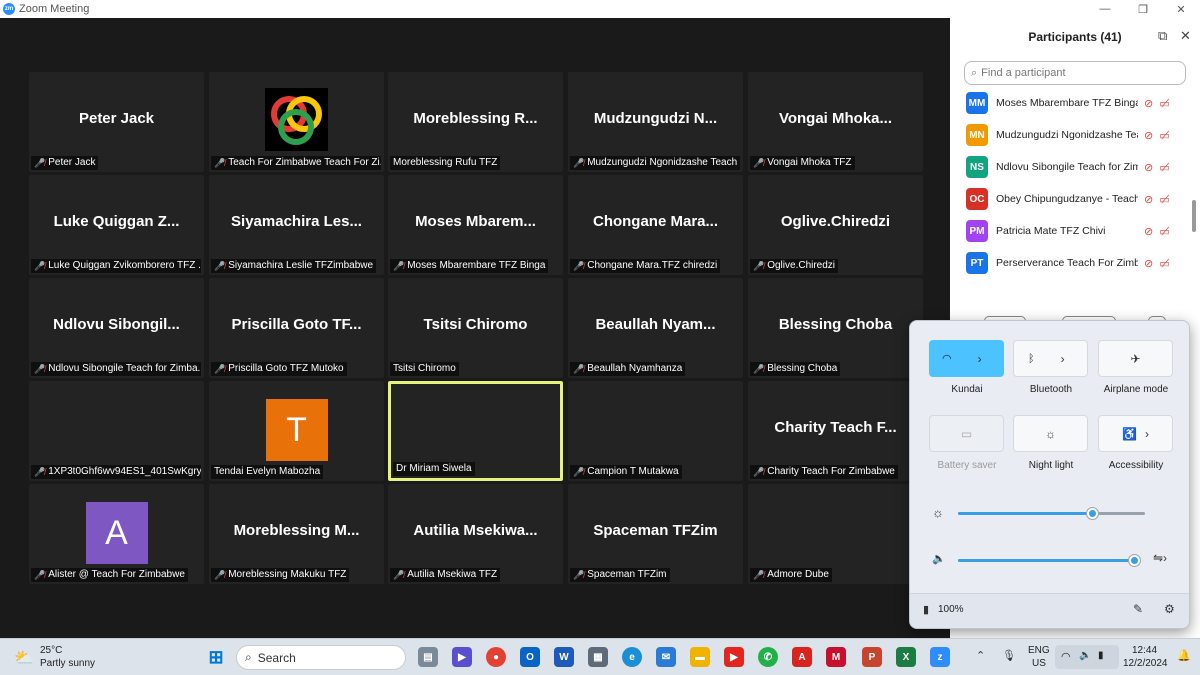 The width and height of the screenshot is (1200, 675). I want to click on participant-row: PM Patricia Mate TFZ Chivi ⊘ ▭̸, so click(1076, 231).